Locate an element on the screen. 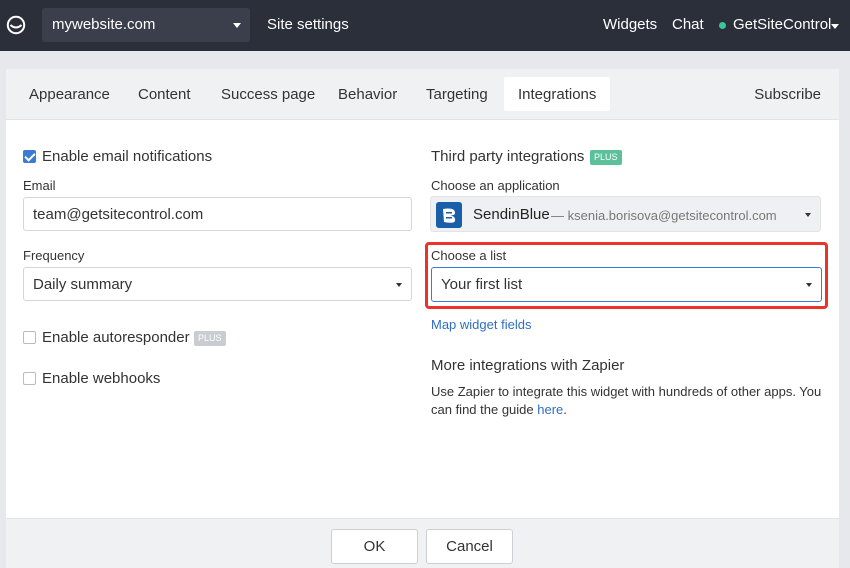 The width and height of the screenshot is (850, 568). dialog-footer: OK Cancel is located at coordinates (422, 543).